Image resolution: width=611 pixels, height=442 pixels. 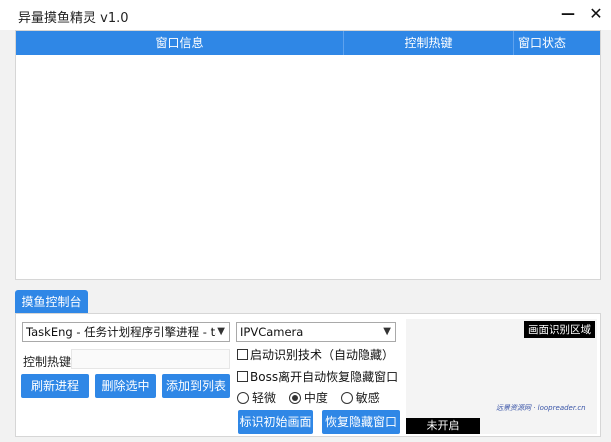 What do you see at coordinates (443, 426) in the screenshot?
I see `detection-status-badge: 未开启` at bounding box center [443, 426].